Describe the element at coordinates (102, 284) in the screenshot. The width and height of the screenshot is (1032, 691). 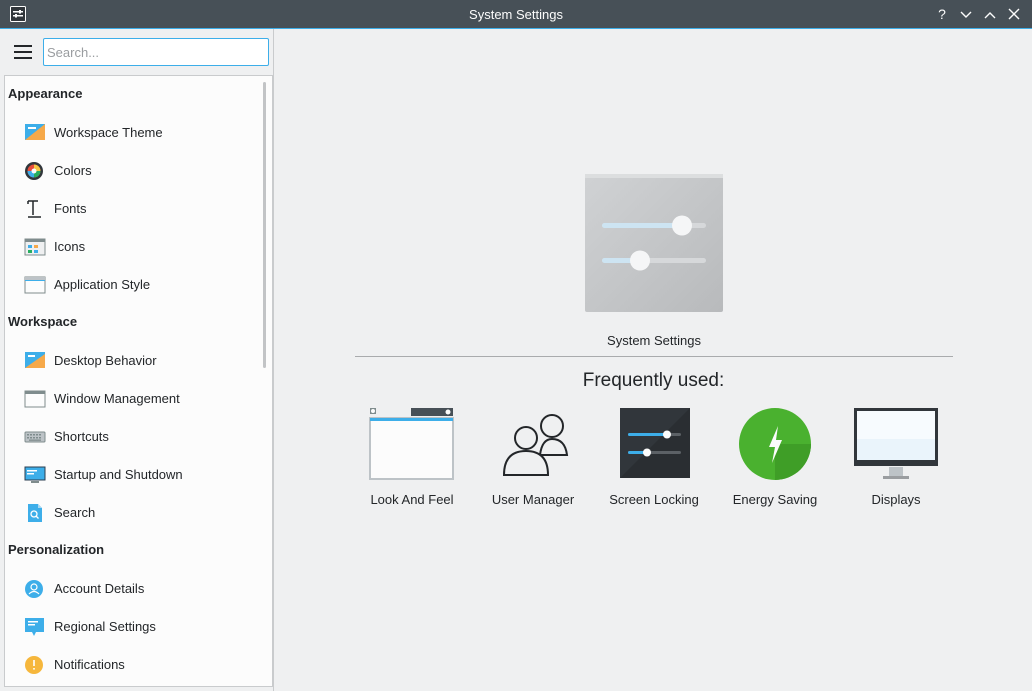
I see `sidebar-item-label: Application Style` at that location.